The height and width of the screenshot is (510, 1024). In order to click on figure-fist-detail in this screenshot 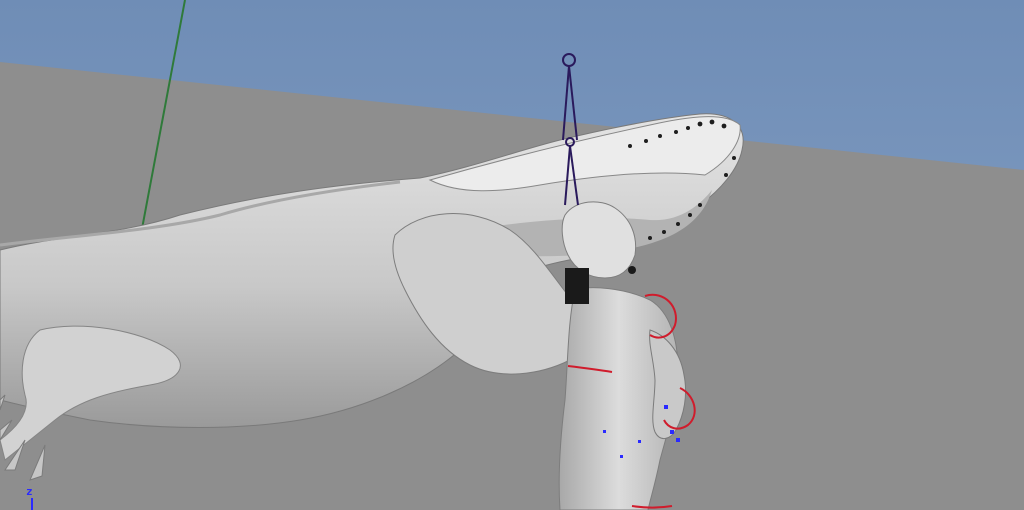, I will do `click(632, 270)`.